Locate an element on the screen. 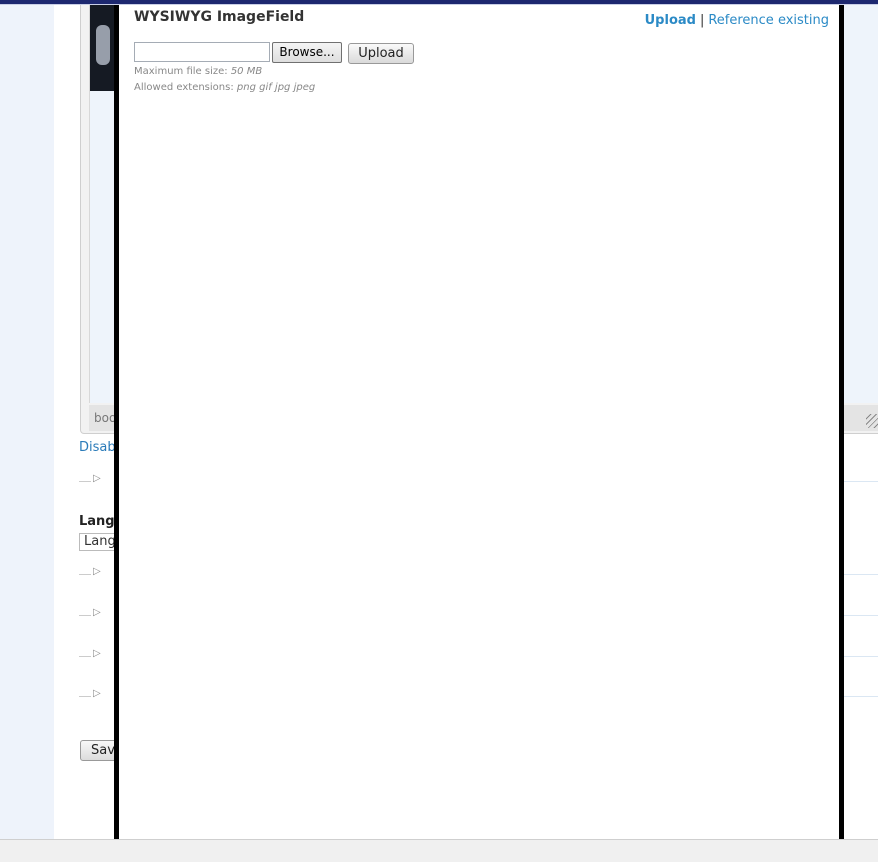 The width and height of the screenshot is (878, 862). disable-editor-link: Disab is located at coordinates (97, 447).